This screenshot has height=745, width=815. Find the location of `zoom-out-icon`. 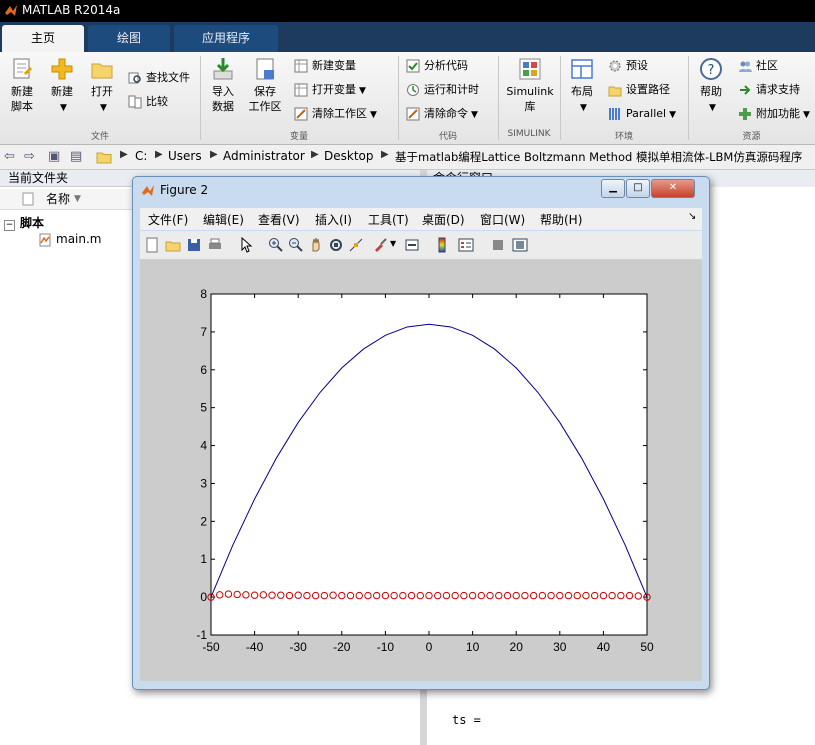

zoom-out-icon is located at coordinates (296, 245).